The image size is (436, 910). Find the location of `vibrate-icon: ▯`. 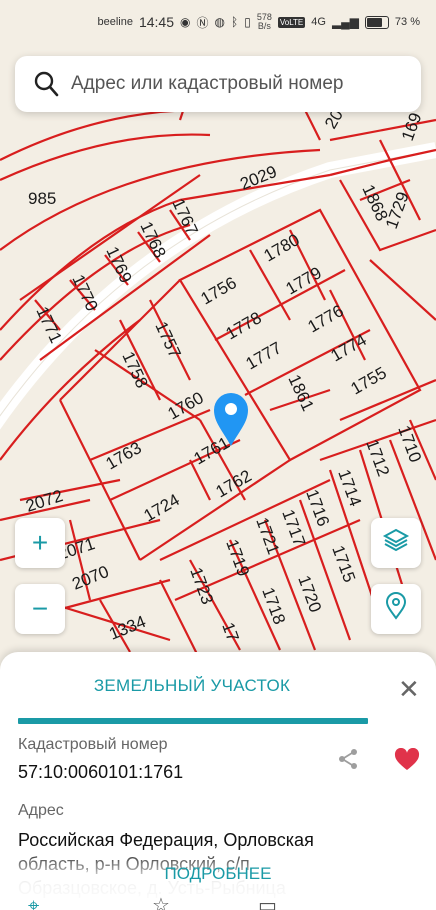

vibrate-icon: ▯ is located at coordinates (247, 22).